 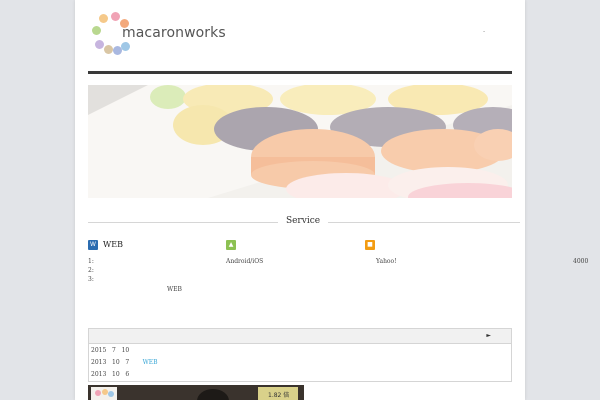 I want to click on news-item: 2015 7 10, so click(x=110, y=350).